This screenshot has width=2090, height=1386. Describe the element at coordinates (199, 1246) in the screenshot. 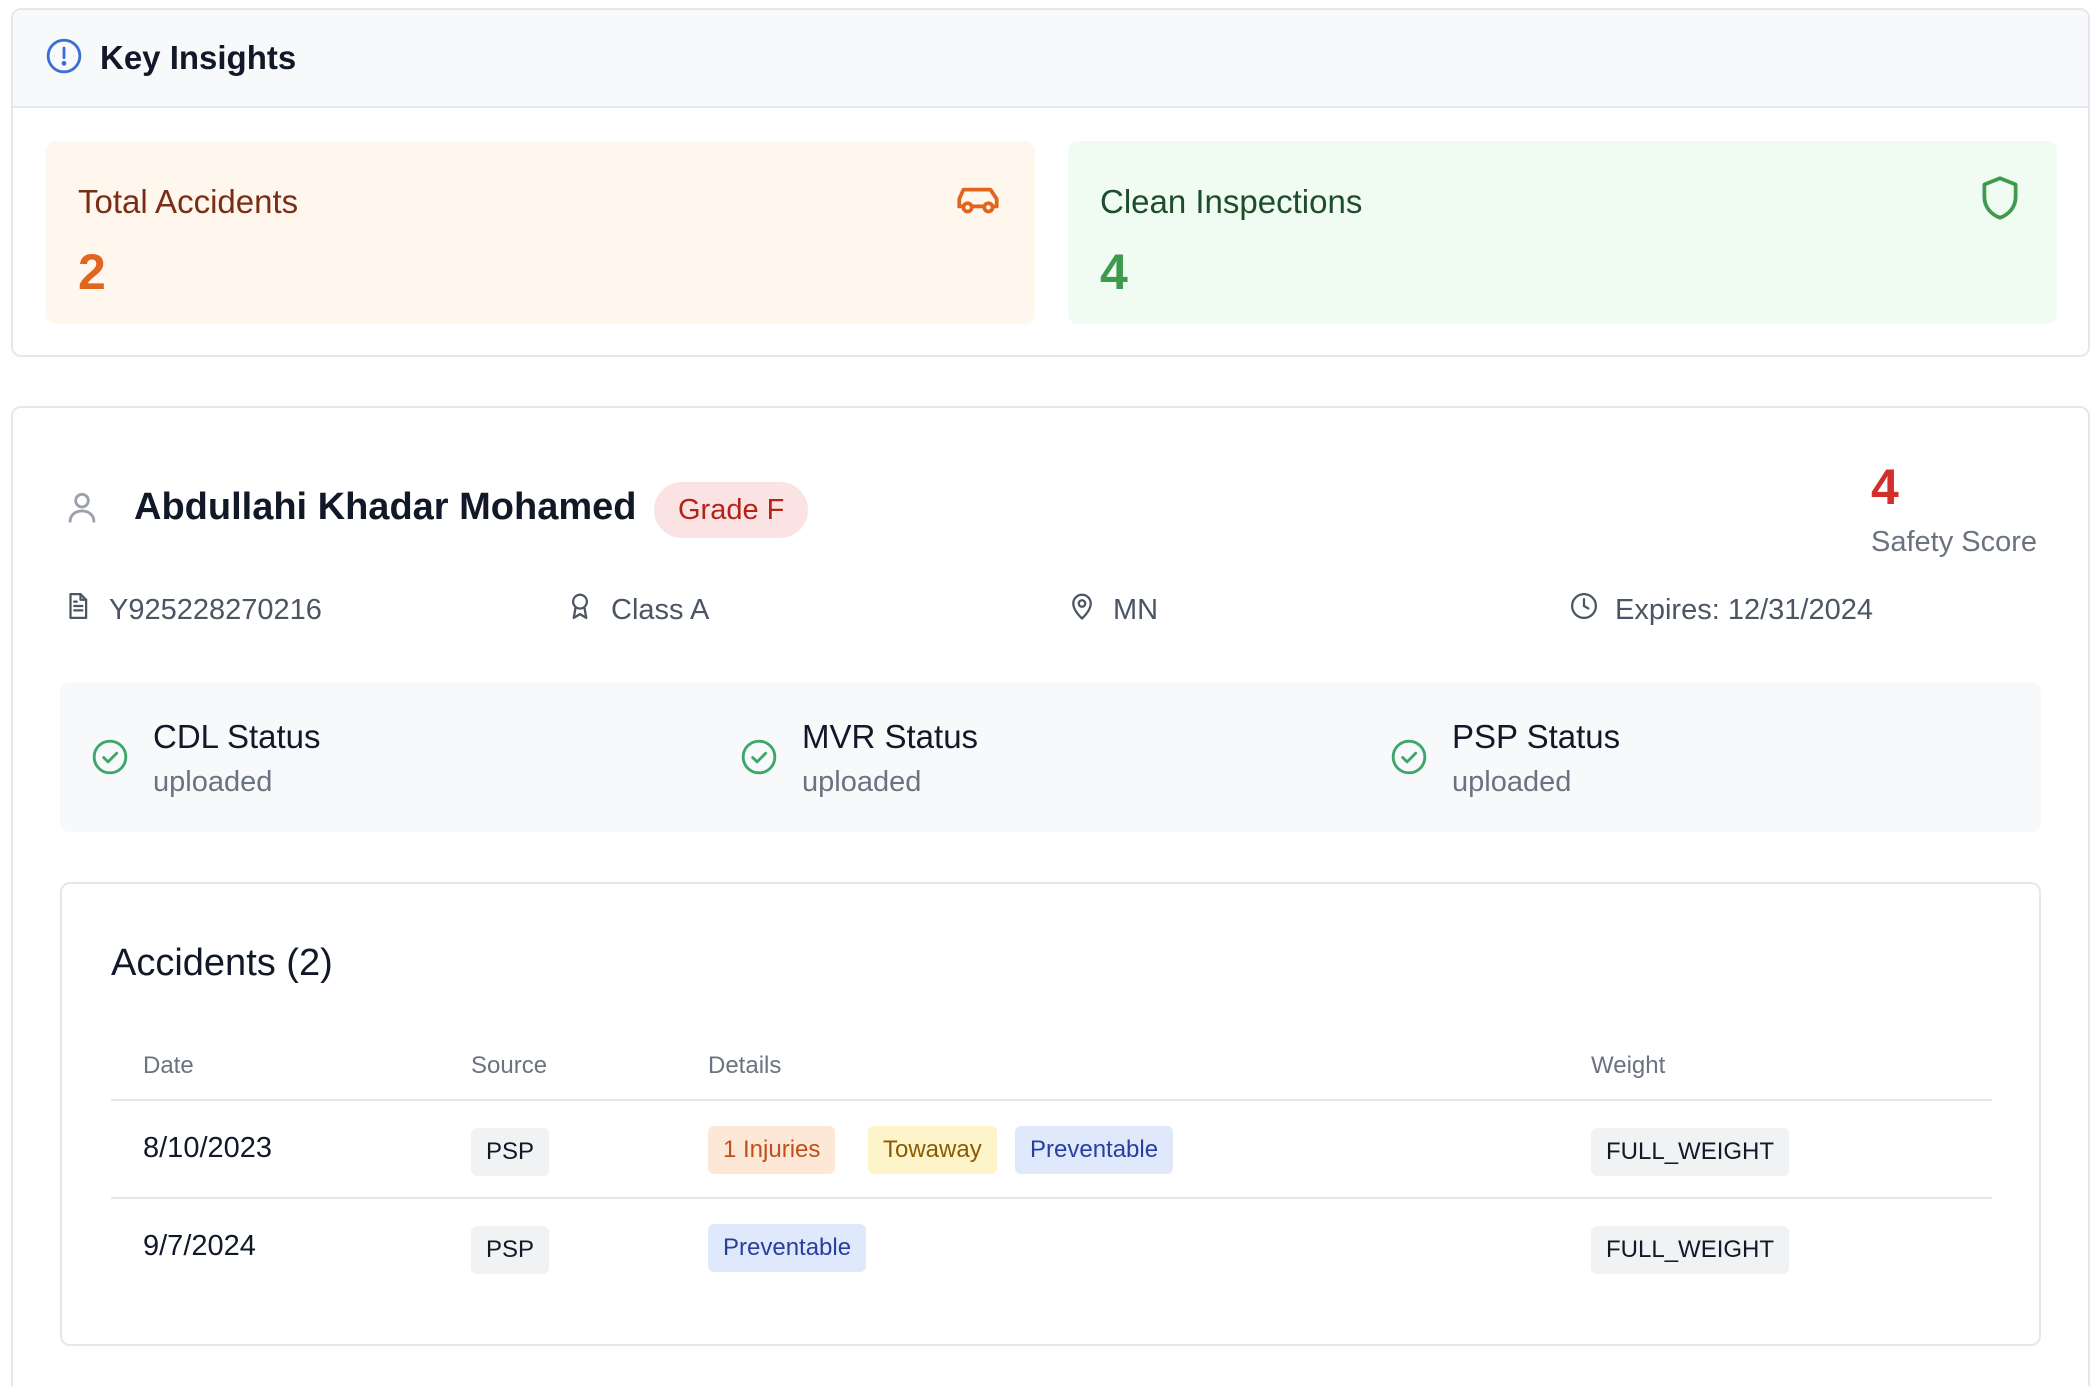

I see `accident-date: 9/7/2024` at that location.